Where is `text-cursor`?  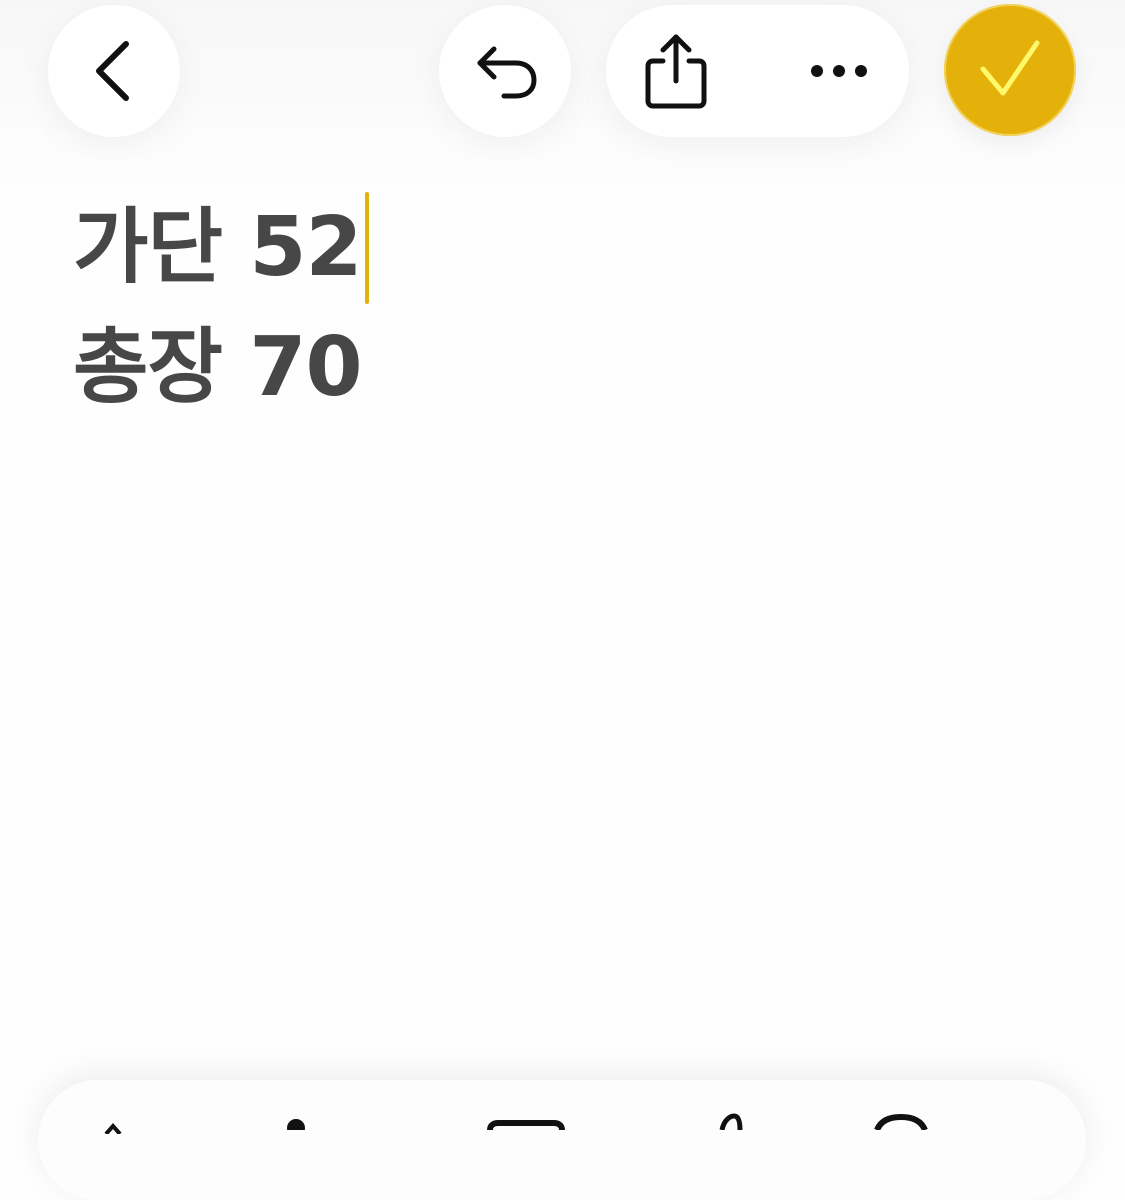
text-cursor is located at coordinates (366, 248).